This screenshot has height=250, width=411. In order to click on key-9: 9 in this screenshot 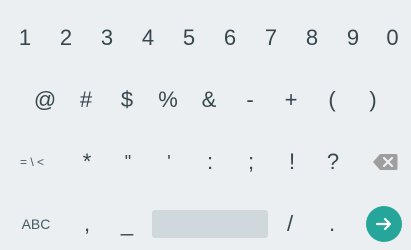, I will do `click(353, 38)`.